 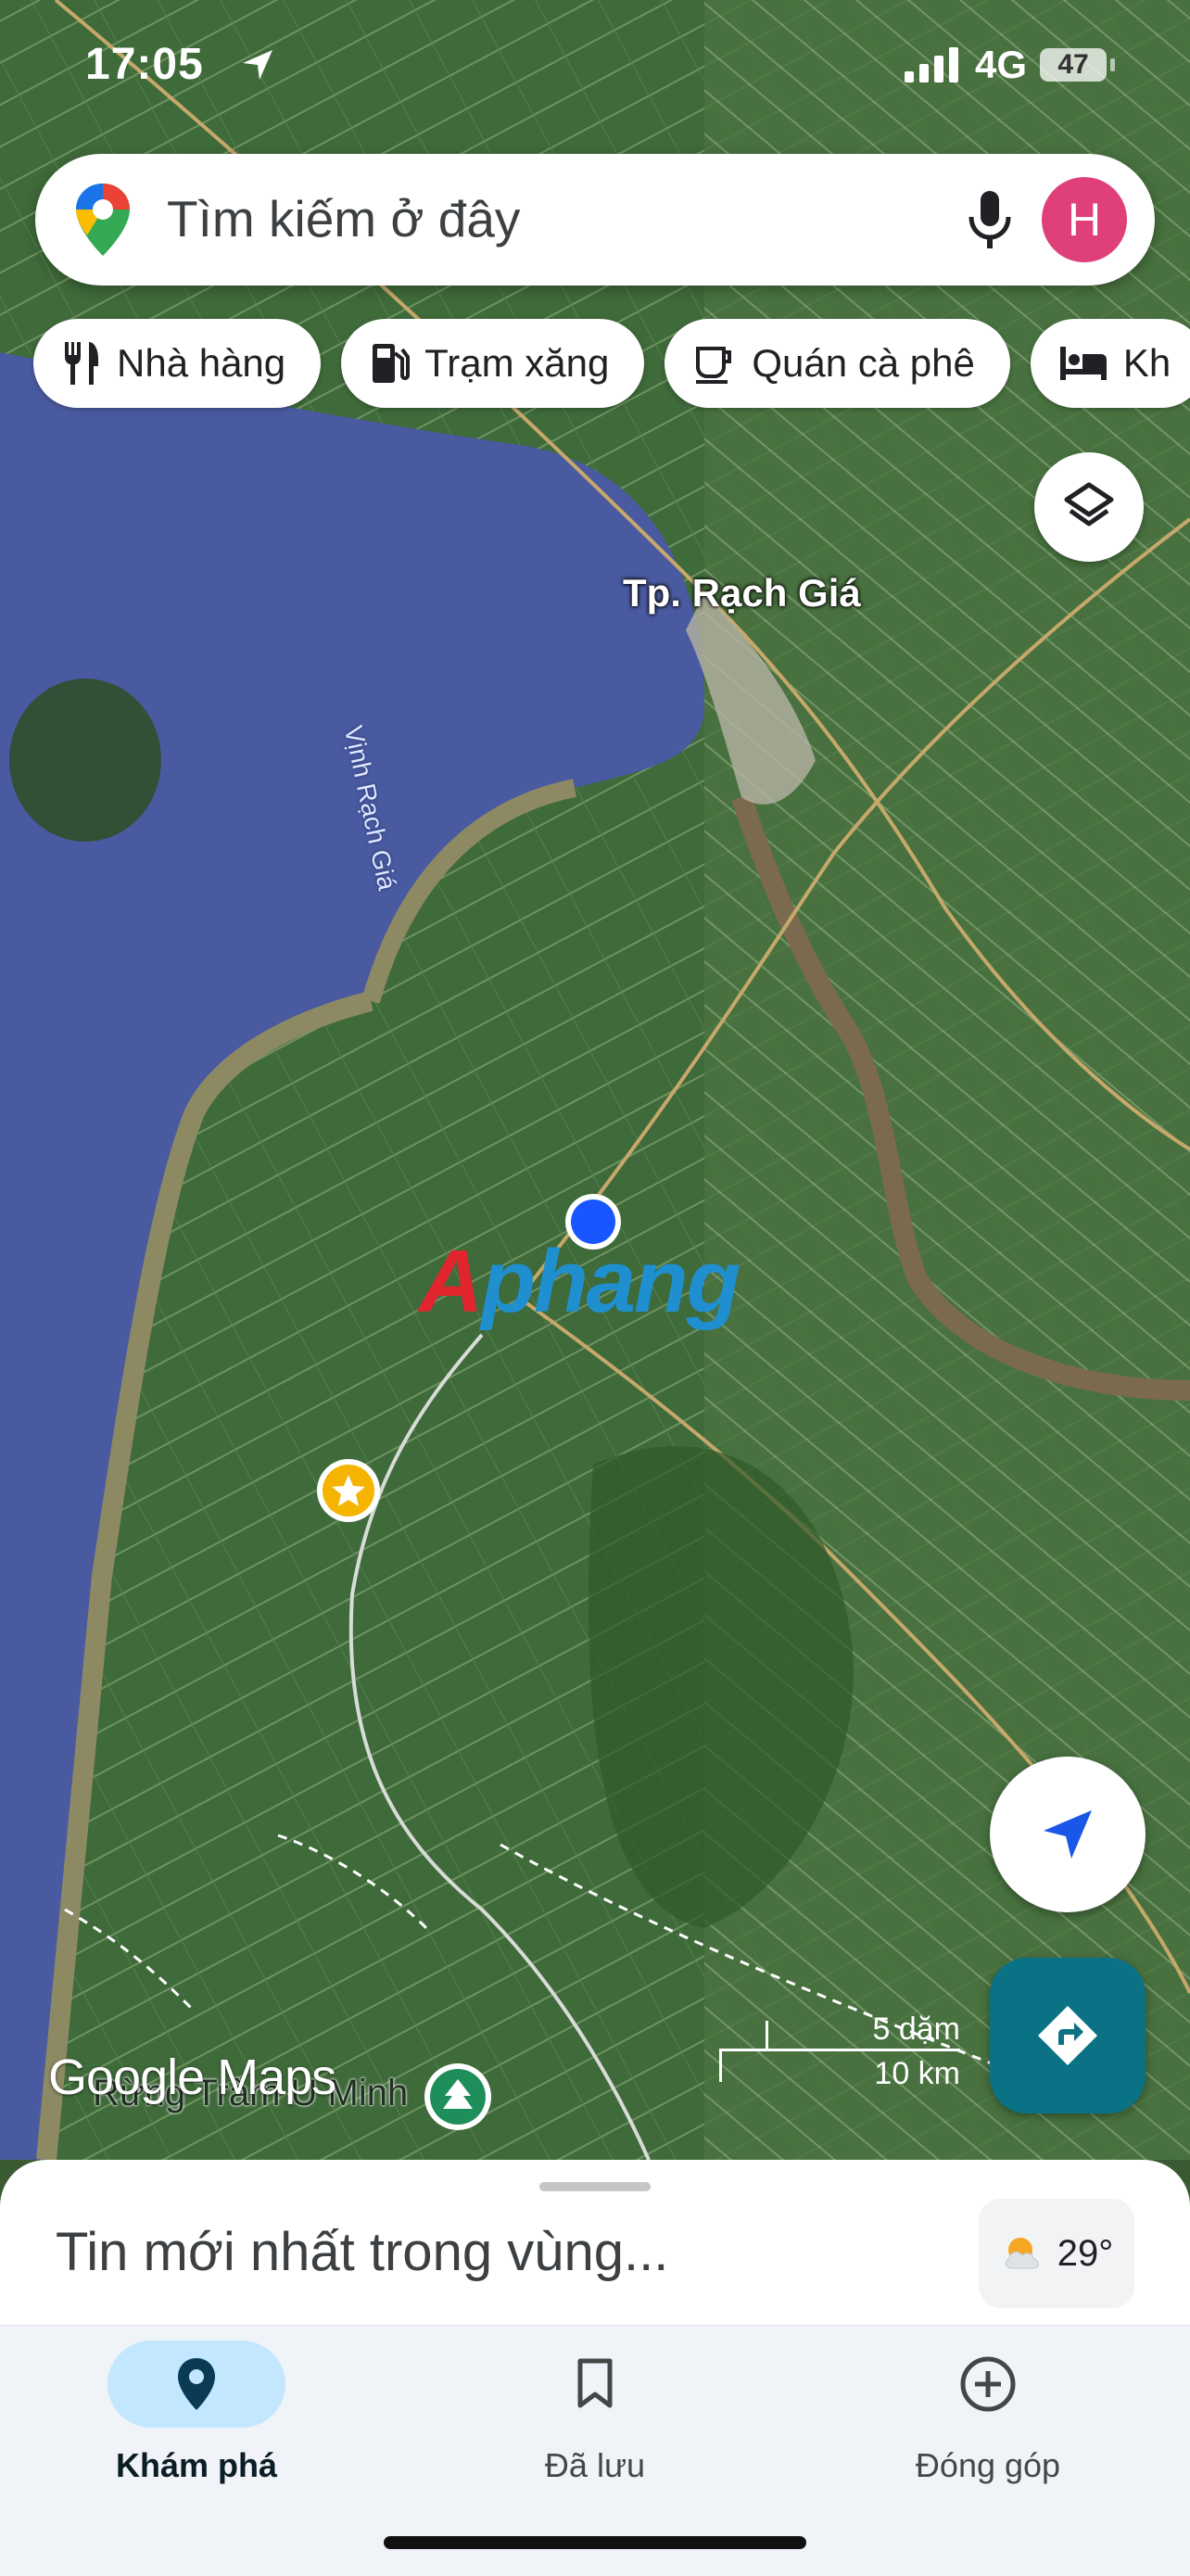 What do you see at coordinates (595, 2465) in the screenshot?
I see `nav-label: Đã lưu` at bounding box center [595, 2465].